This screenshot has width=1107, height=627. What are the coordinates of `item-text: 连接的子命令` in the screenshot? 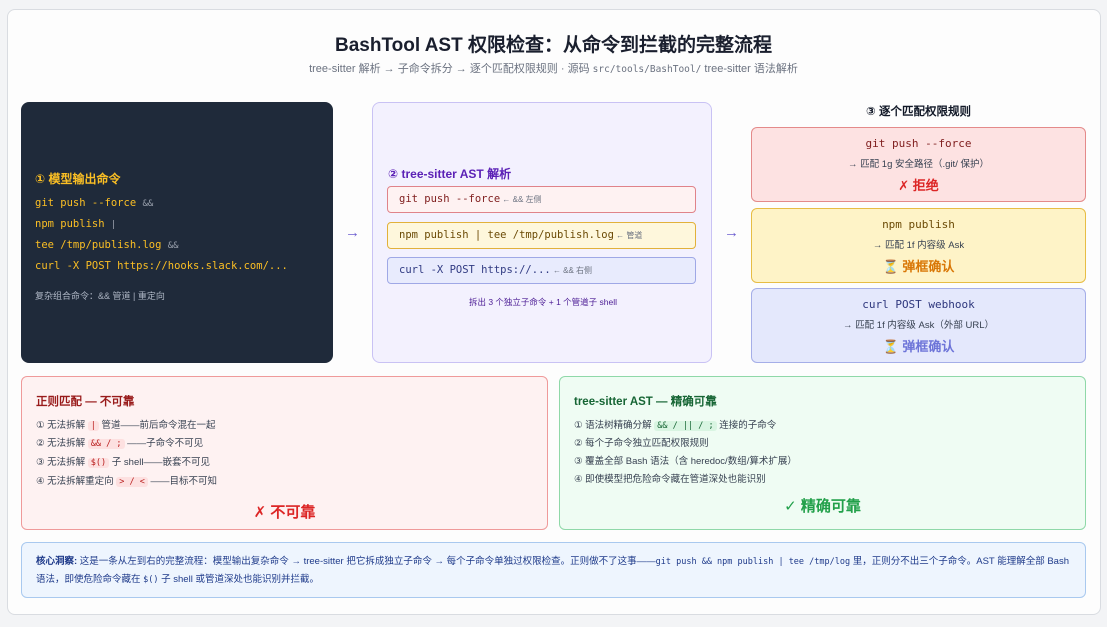 It's located at (746, 425).